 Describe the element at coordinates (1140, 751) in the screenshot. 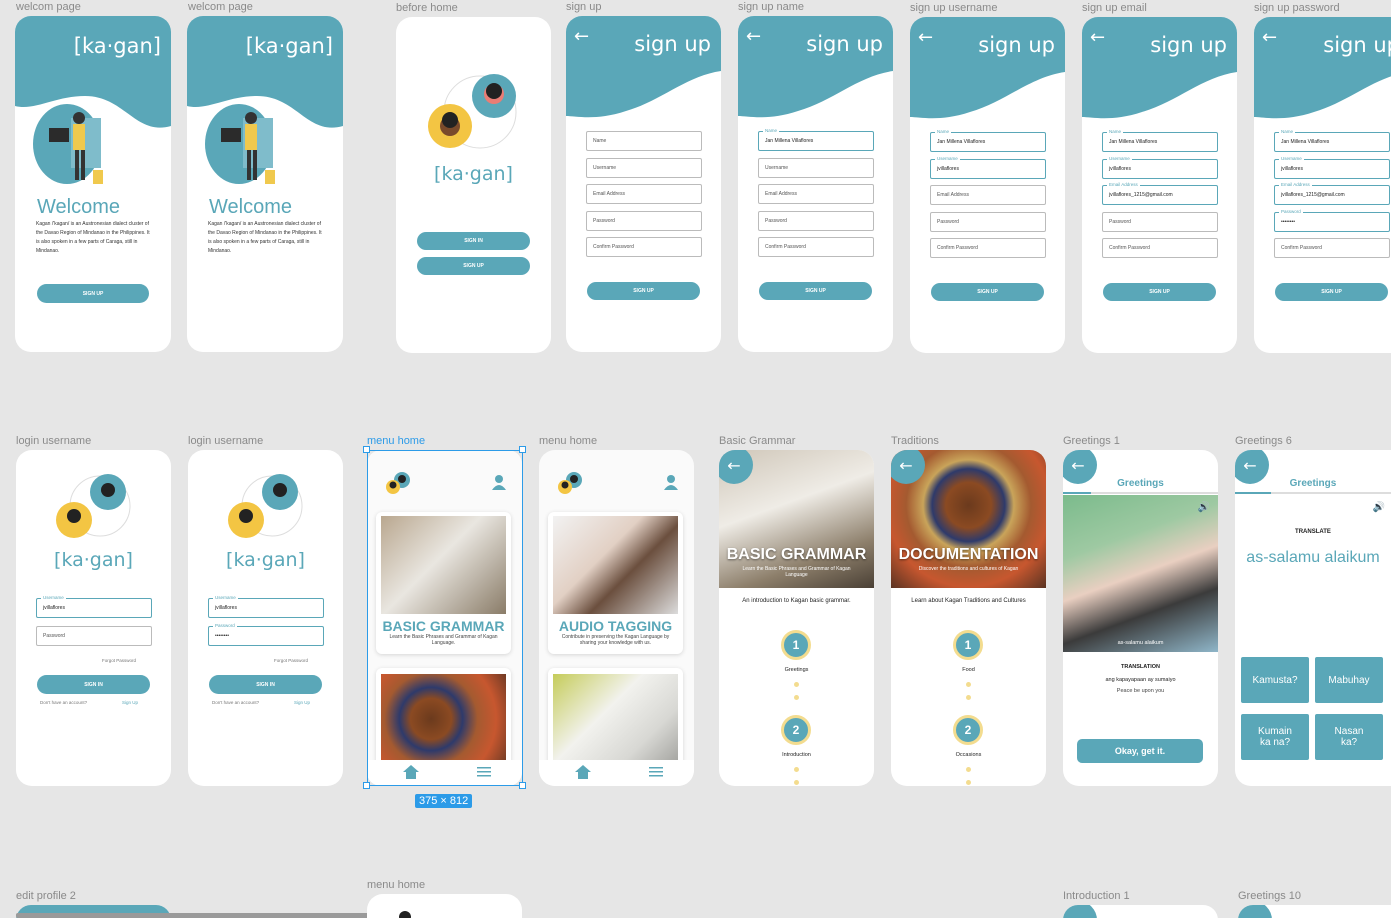

I see `okay-button: Okay, get it.` at that location.